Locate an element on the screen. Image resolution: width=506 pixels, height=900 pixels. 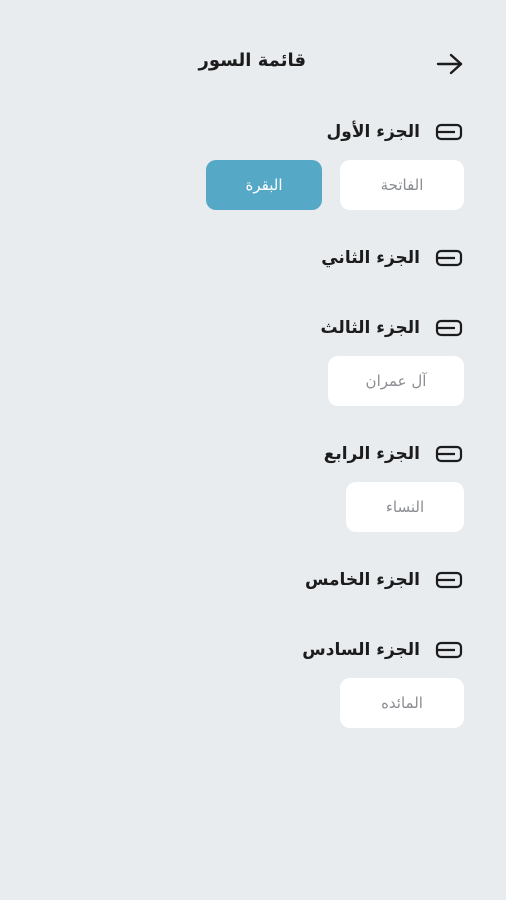
surah-row-1: الفاتحة البقرة is located at coordinates (232, 195).